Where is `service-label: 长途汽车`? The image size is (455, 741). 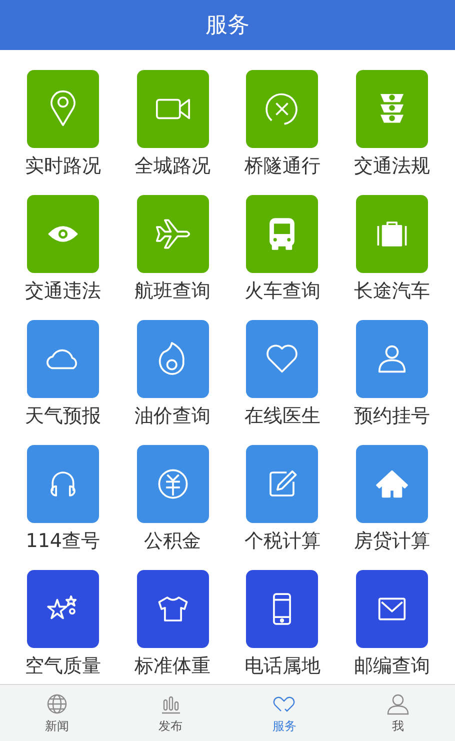
service-label: 长途汽车 is located at coordinates (392, 291).